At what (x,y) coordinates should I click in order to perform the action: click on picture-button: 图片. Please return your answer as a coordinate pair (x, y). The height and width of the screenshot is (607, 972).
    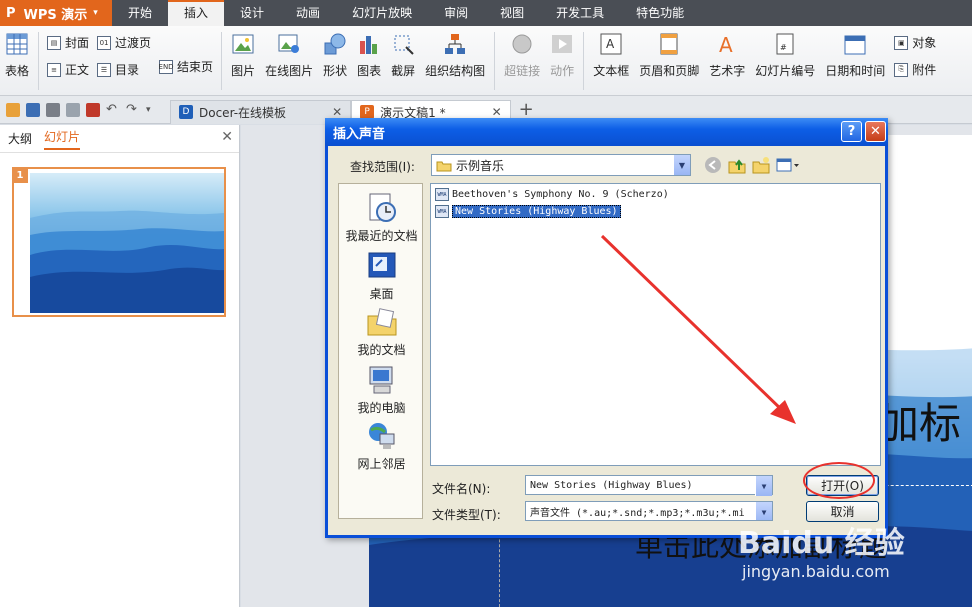
    Looking at the image, I should click on (243, 55).